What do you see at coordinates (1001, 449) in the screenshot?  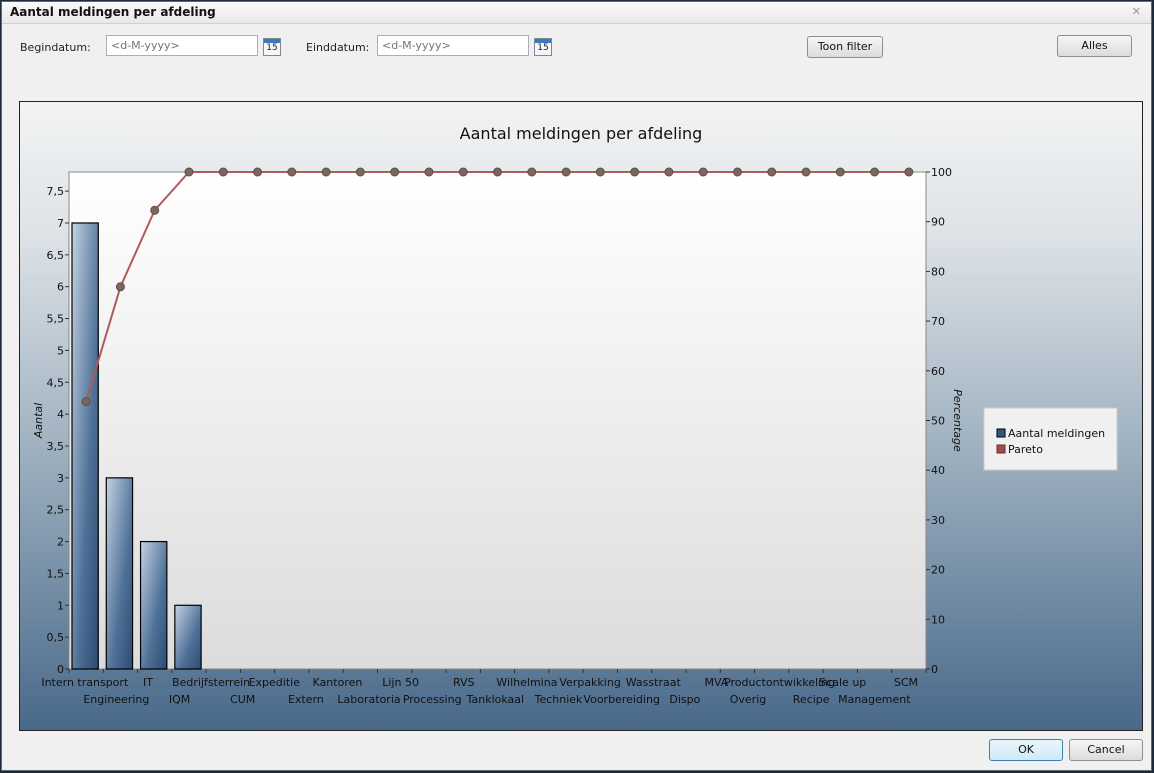 I see `legend-swatch-pareto` at bounding box center [1001, 449].